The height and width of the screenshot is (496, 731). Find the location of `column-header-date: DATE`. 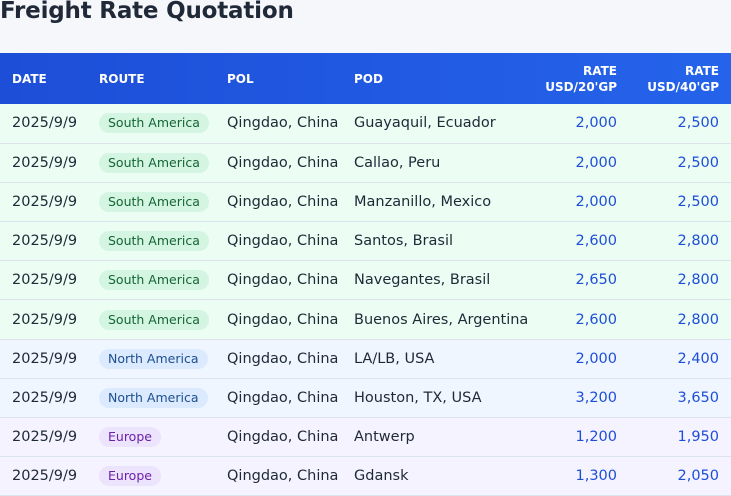

column-header-date: DATE is located at coordinates (43, 78).